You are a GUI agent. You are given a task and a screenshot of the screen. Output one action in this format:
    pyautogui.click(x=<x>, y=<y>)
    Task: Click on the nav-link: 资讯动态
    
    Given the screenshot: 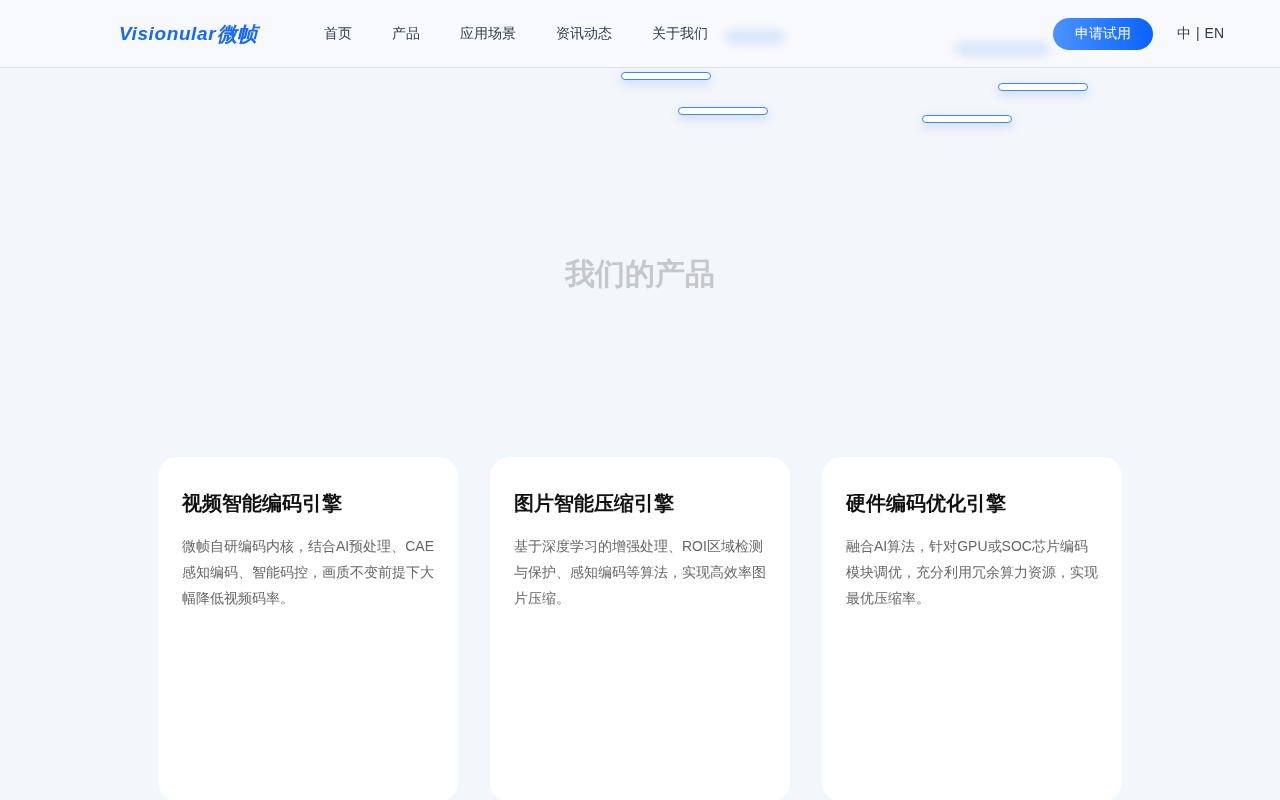 What is the action you would take?
    pyautogui.click(x=584, y=33)
    